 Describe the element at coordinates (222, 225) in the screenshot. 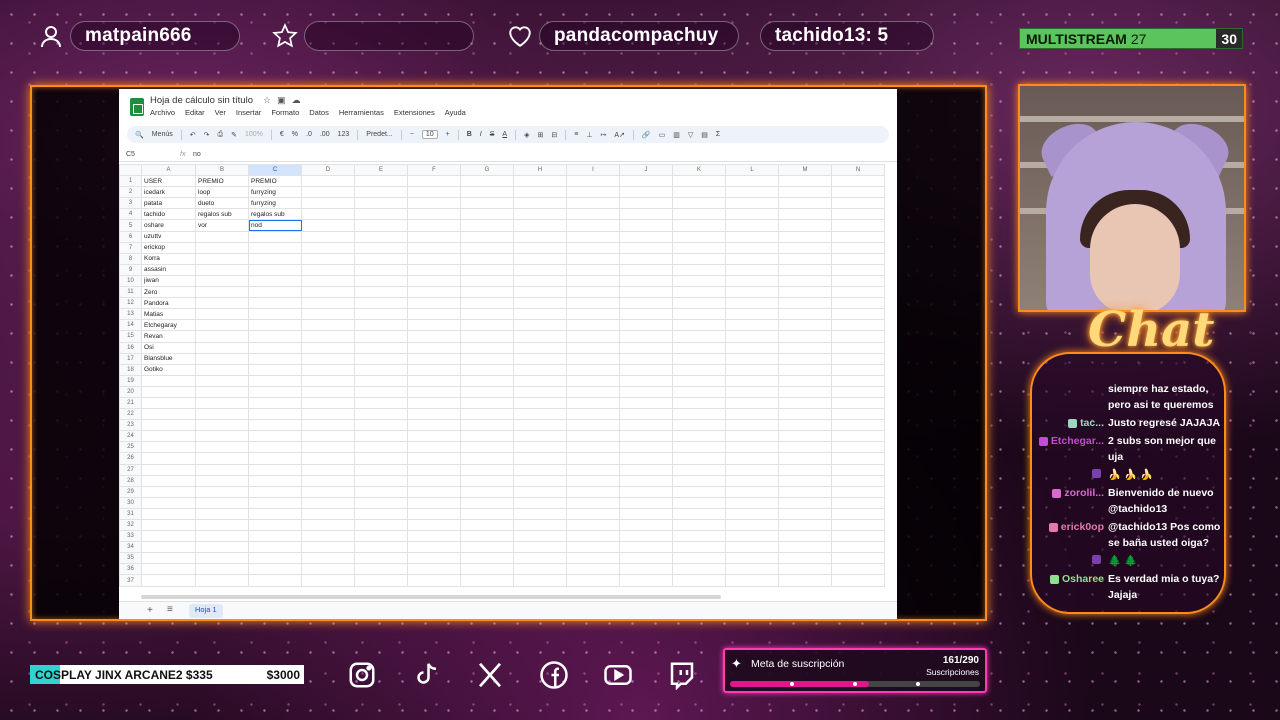

I see `cell: vor` at that location.